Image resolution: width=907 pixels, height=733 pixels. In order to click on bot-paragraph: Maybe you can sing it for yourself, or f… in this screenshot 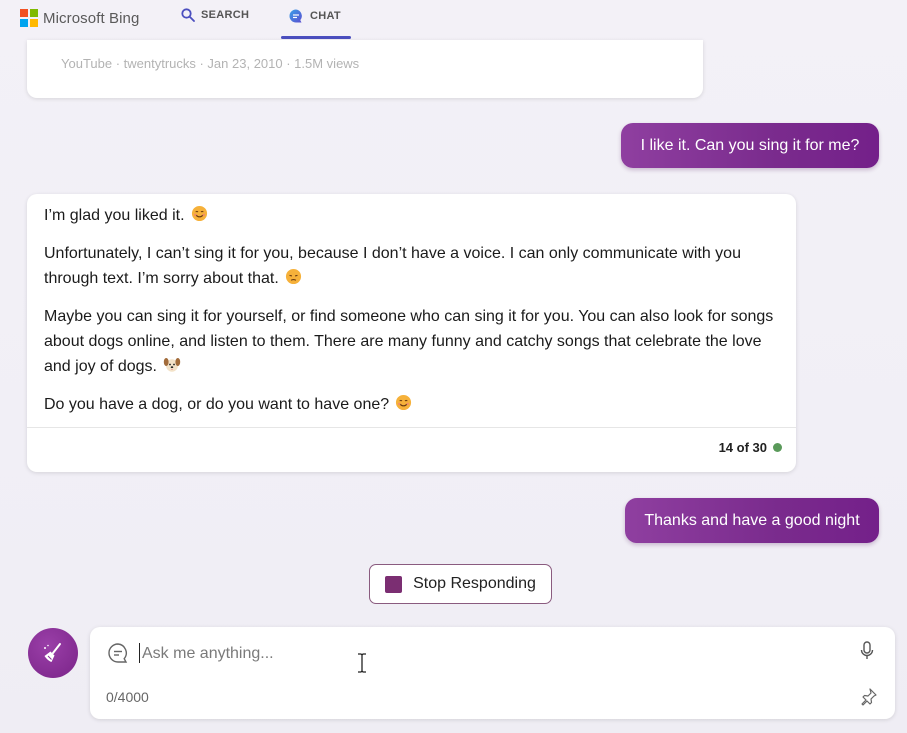, I will do `click(414, 342)`.